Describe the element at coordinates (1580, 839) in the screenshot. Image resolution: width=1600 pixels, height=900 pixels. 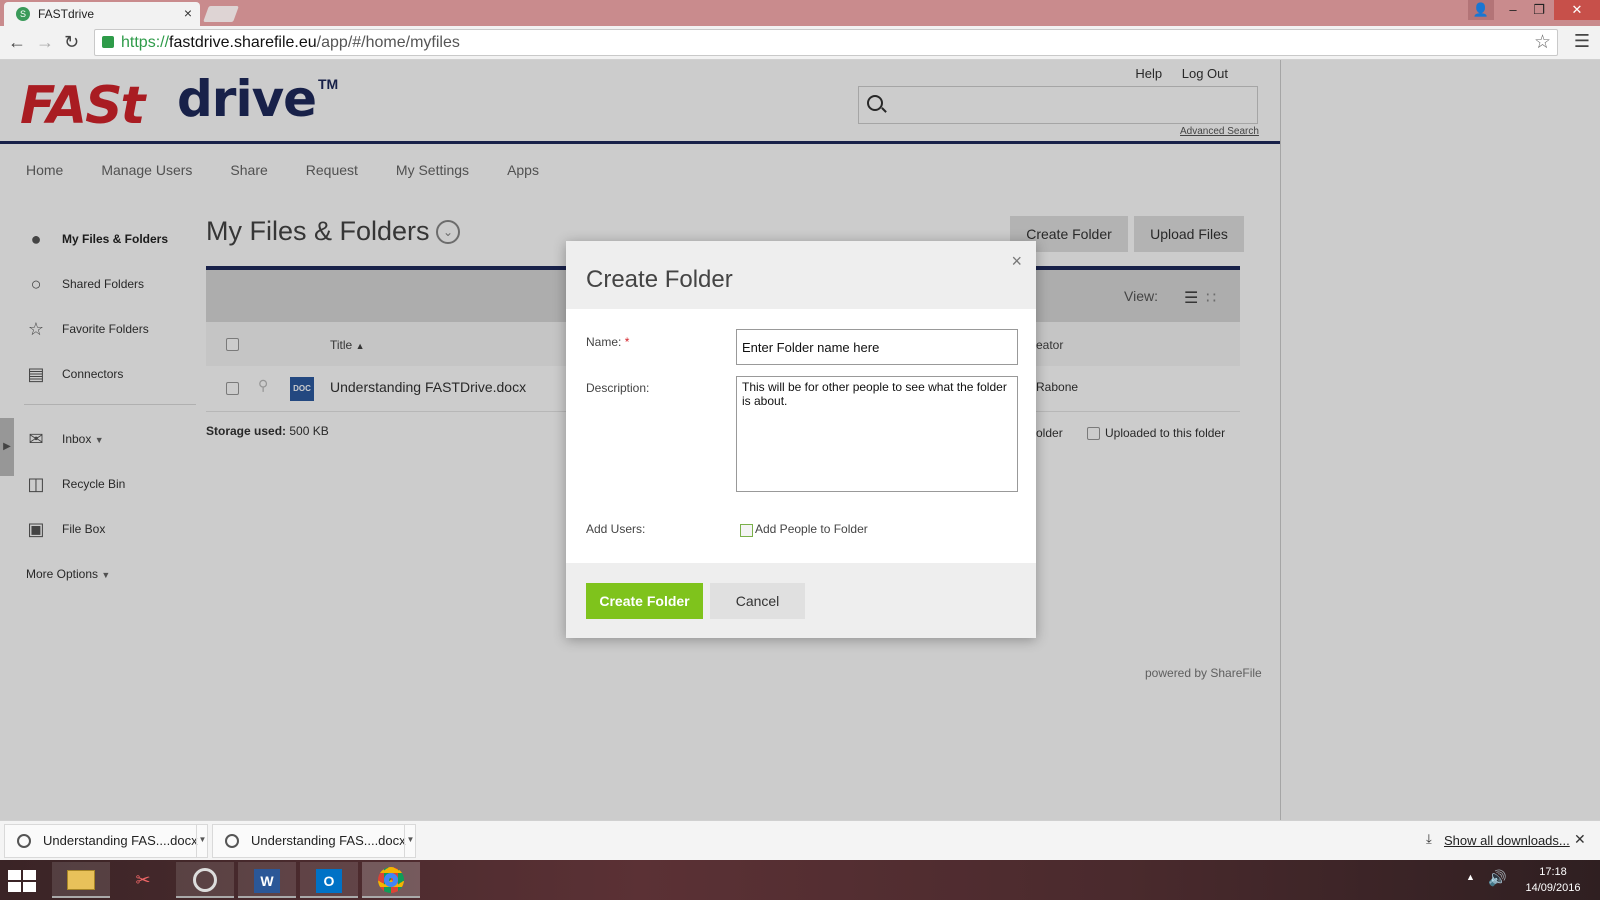
I see `close-downloads-icon: ✕` at that location.